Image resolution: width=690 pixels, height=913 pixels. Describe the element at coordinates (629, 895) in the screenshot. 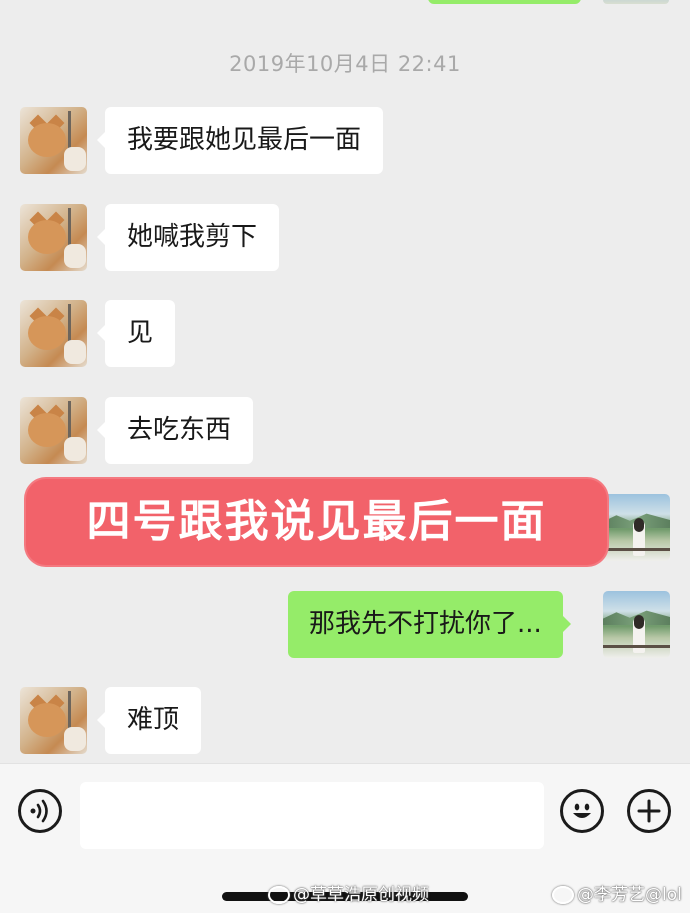

I see `watermark-right-text: @李芳艺@lol` at that location.